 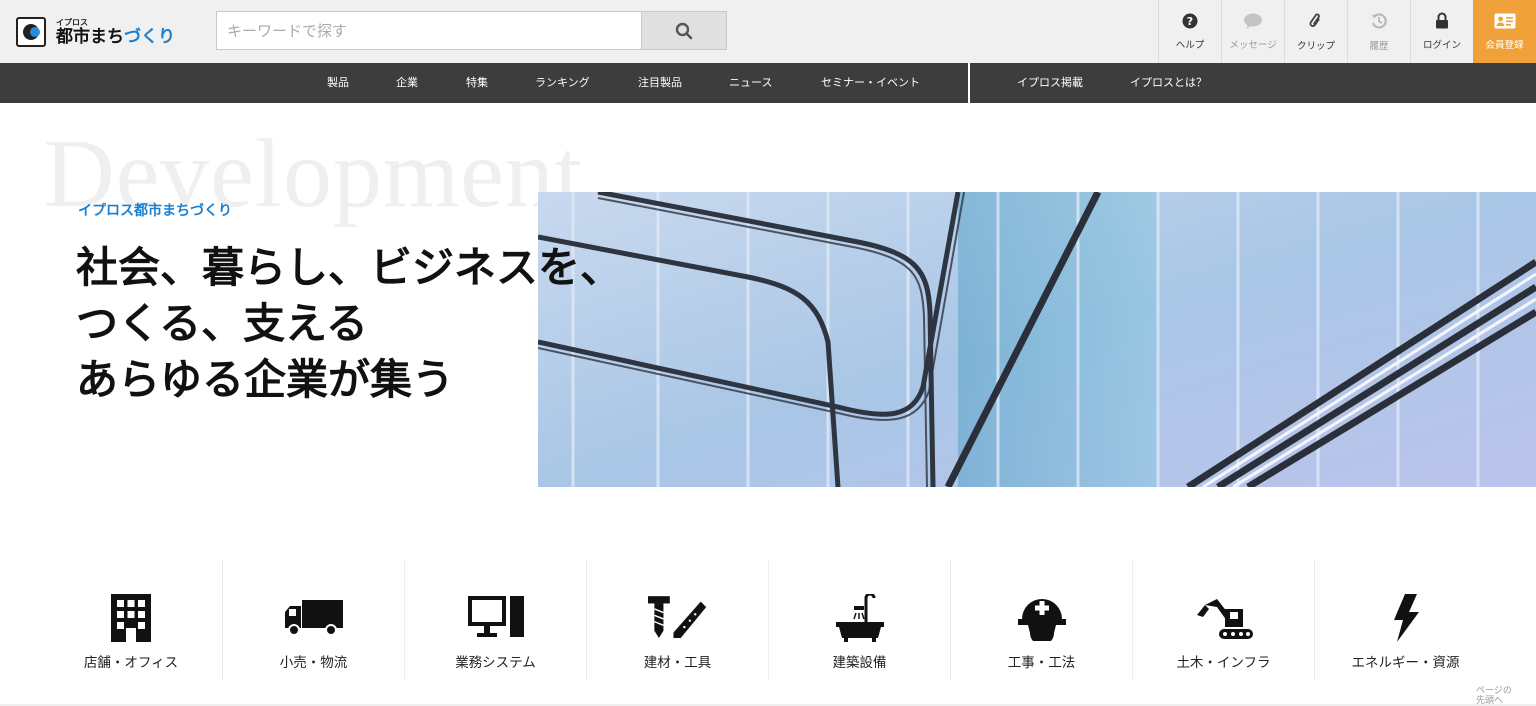 I want to click on search-box, so click(x=471, y=30).